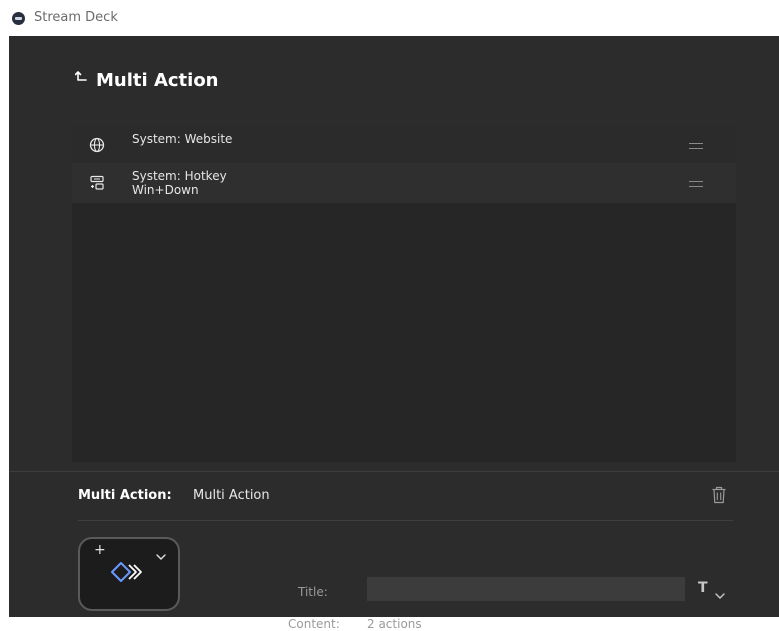  I want to click on action-row-website: System: Website, so click(404, 144).